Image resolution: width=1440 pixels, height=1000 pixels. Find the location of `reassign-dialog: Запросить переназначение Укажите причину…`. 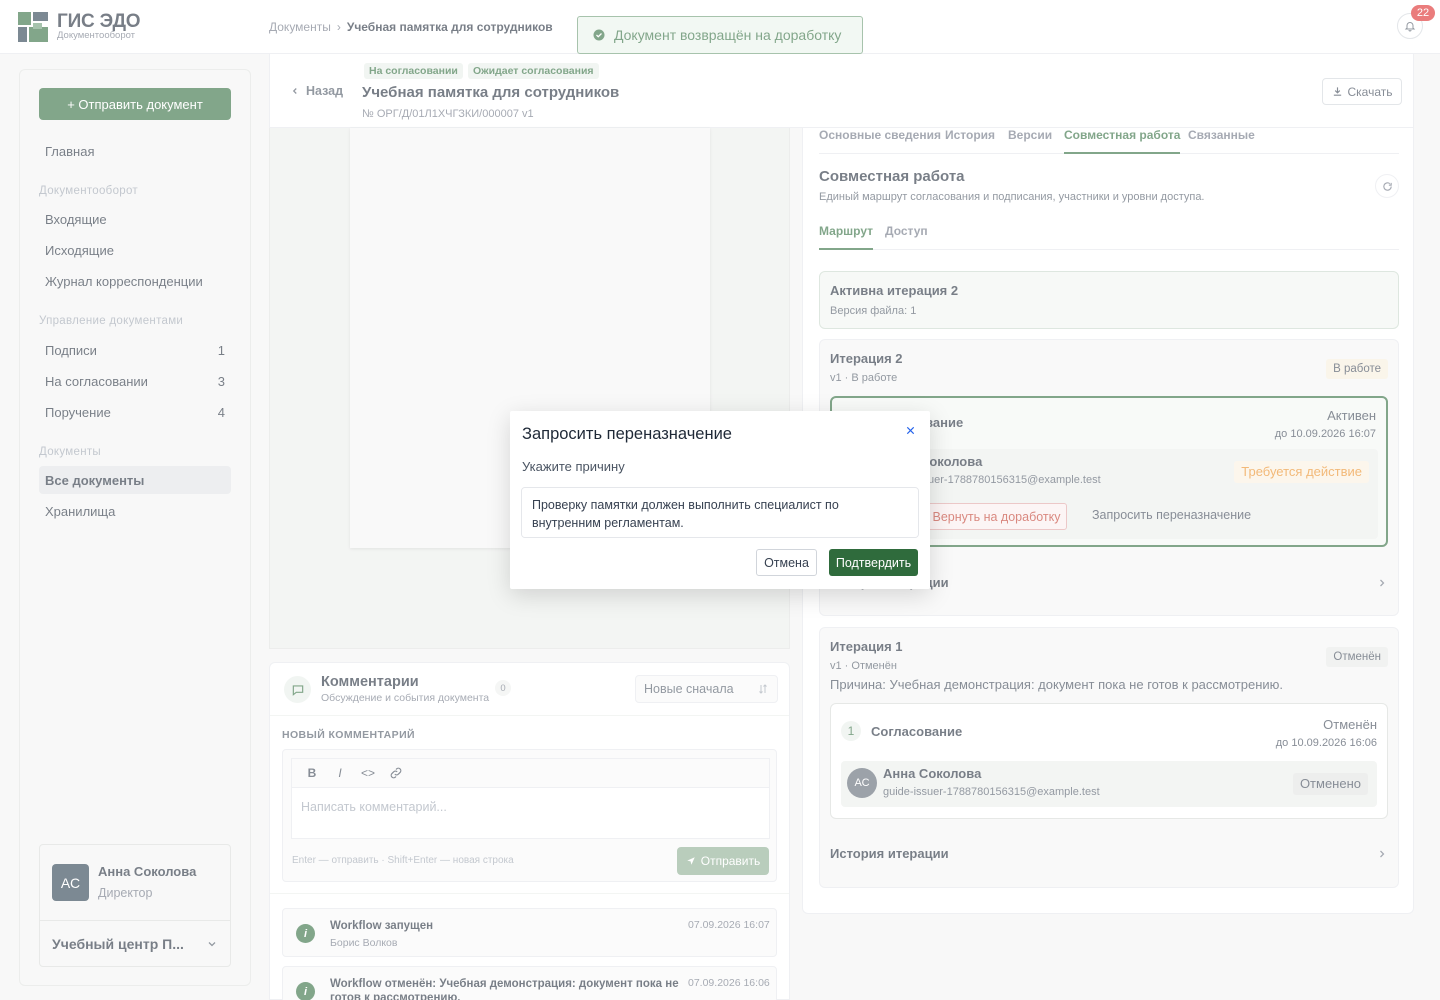

reassign-dialog: Запросить переназначение Укажите причину… is located at coordinates (720, 500).